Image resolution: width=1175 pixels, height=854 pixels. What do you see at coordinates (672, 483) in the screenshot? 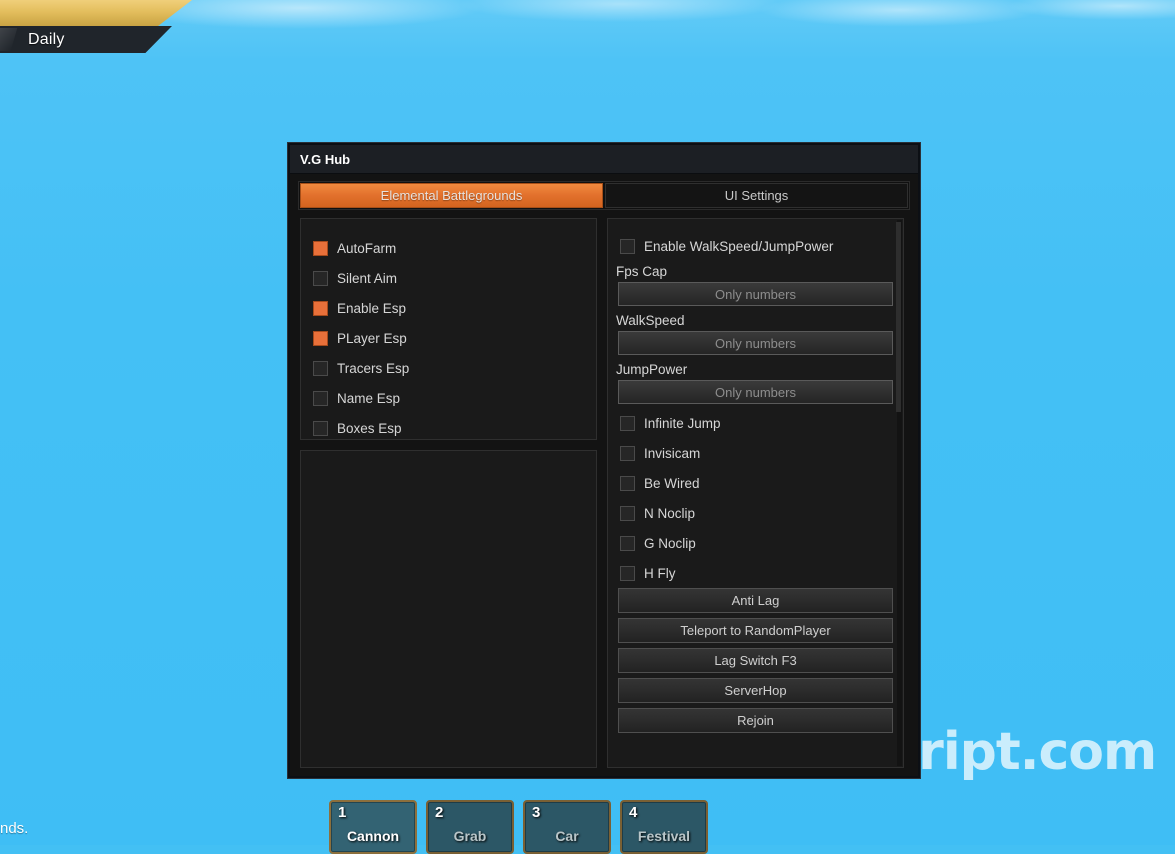
I see `toggle-label: Be Wired` at bounding box center [672, 483].